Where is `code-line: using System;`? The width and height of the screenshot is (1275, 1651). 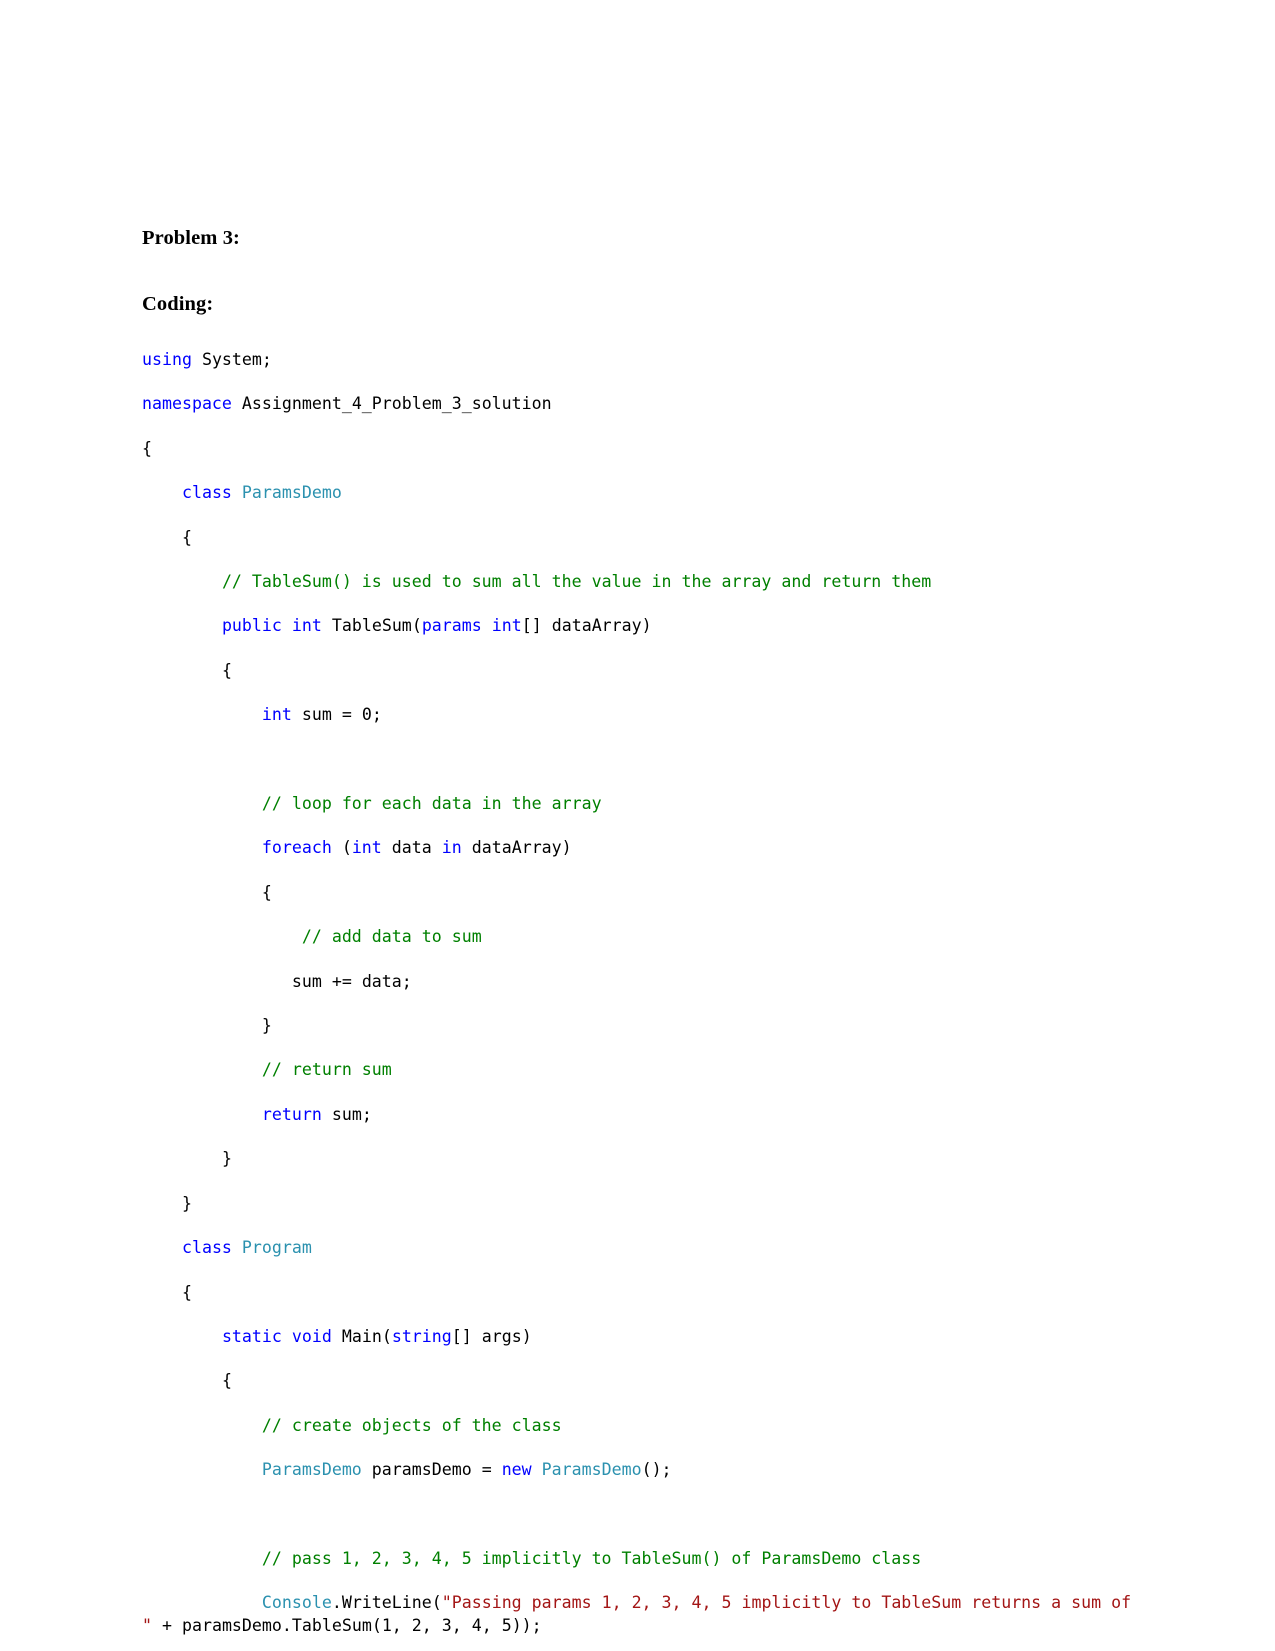
code-line: using System; is located at coordinates (207, 359).